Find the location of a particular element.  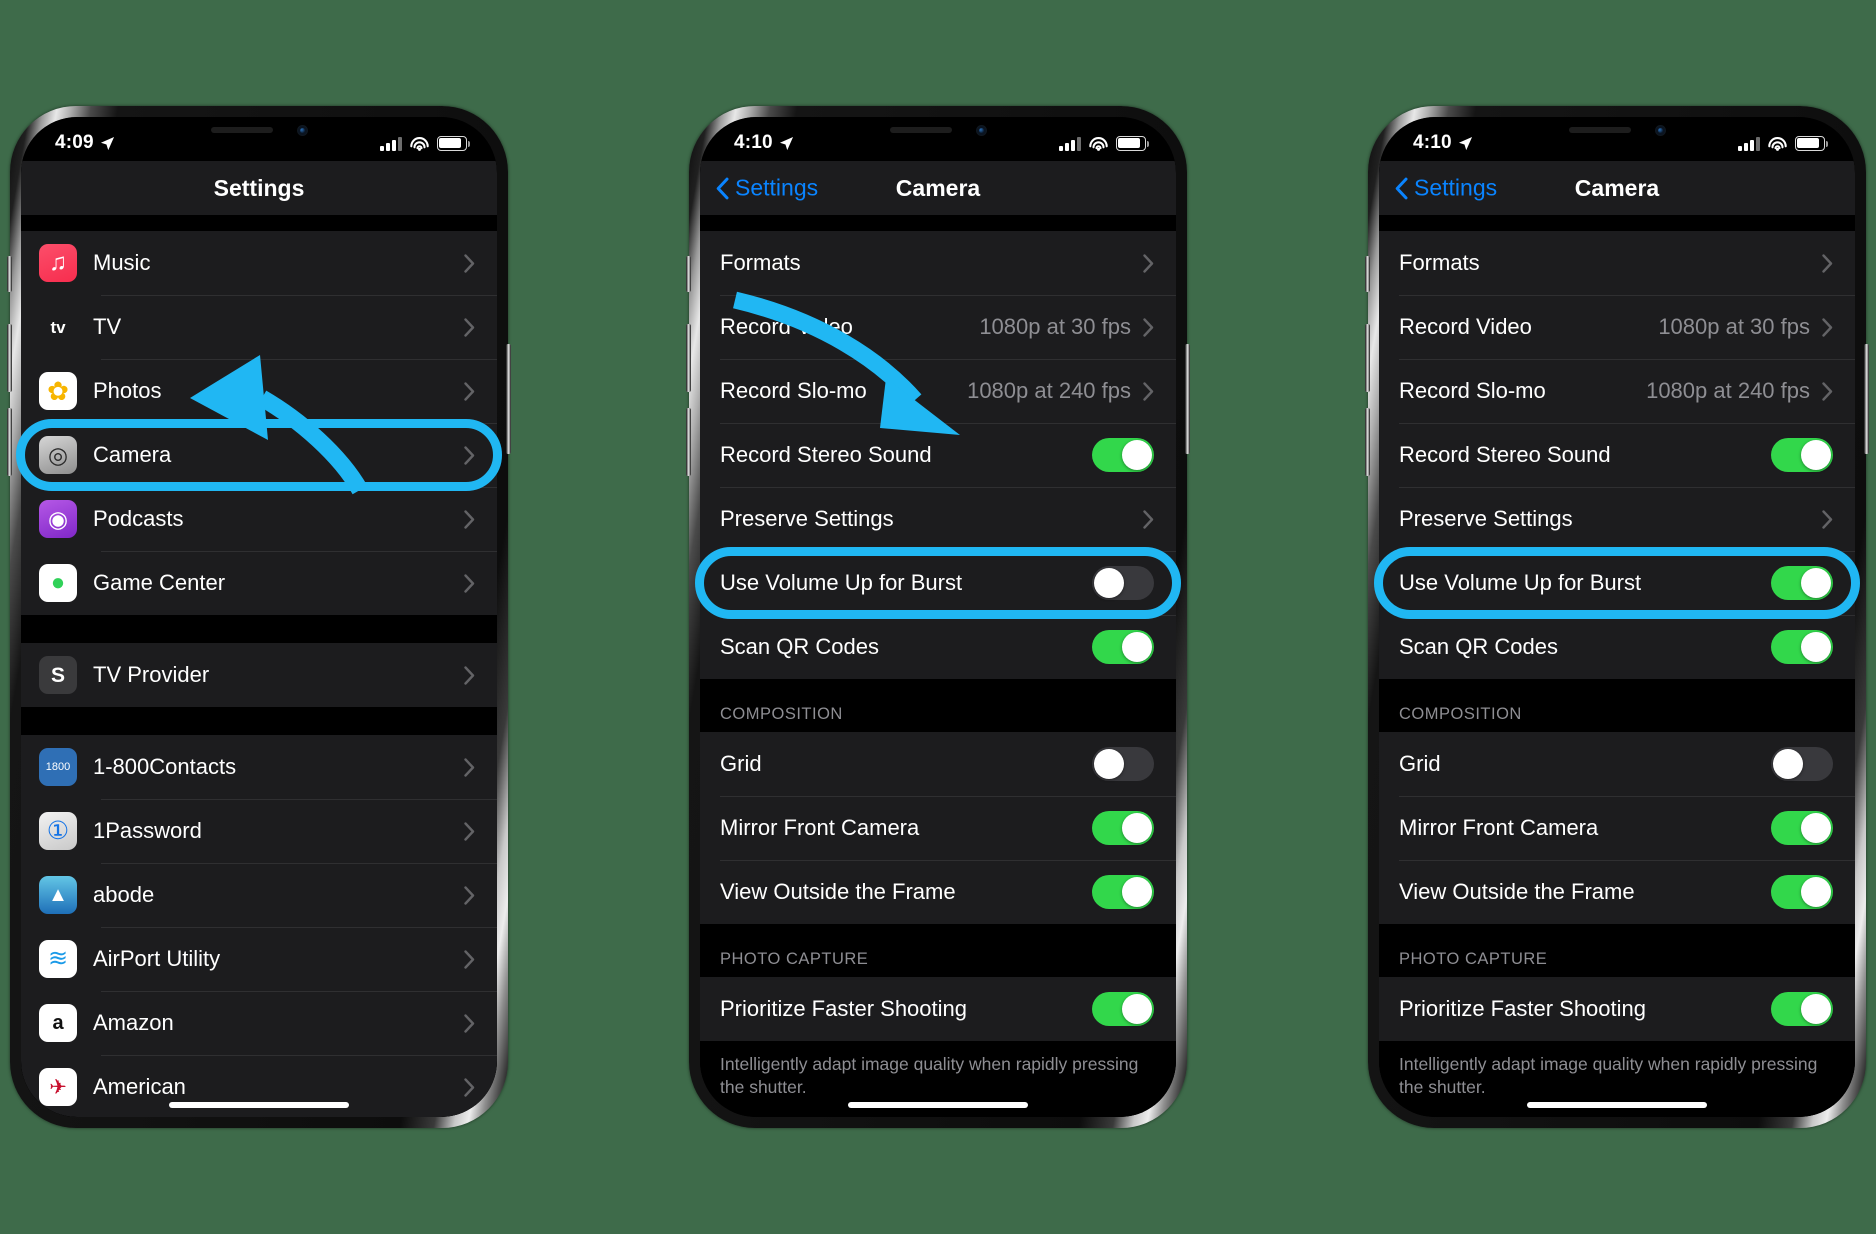

settings-row-label: Music is located at coordinates (122, 262).